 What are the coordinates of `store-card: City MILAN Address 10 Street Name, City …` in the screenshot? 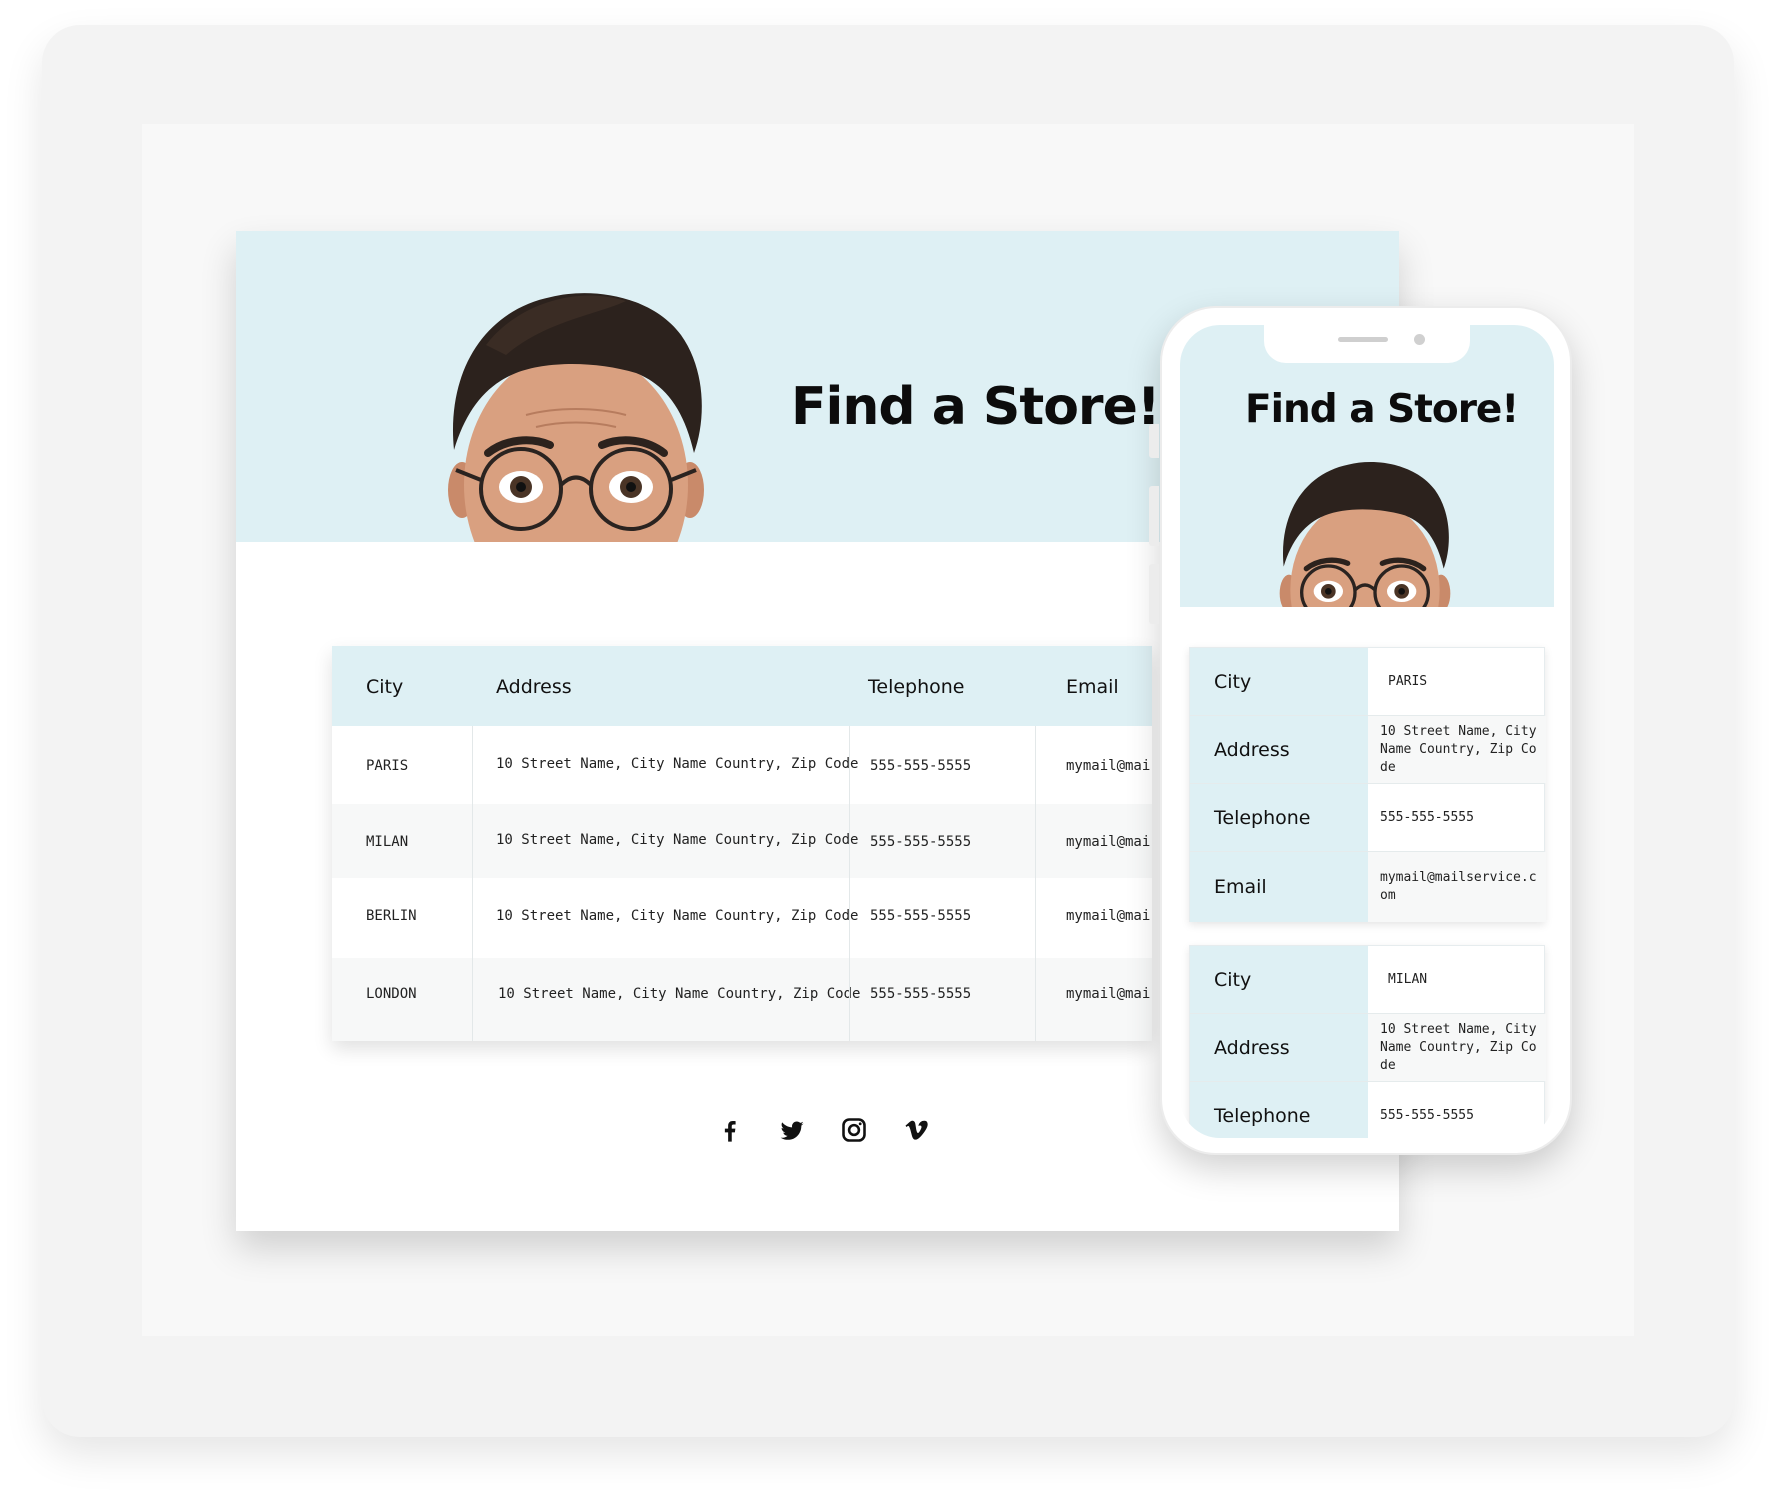 It's located at (1367, 1041).